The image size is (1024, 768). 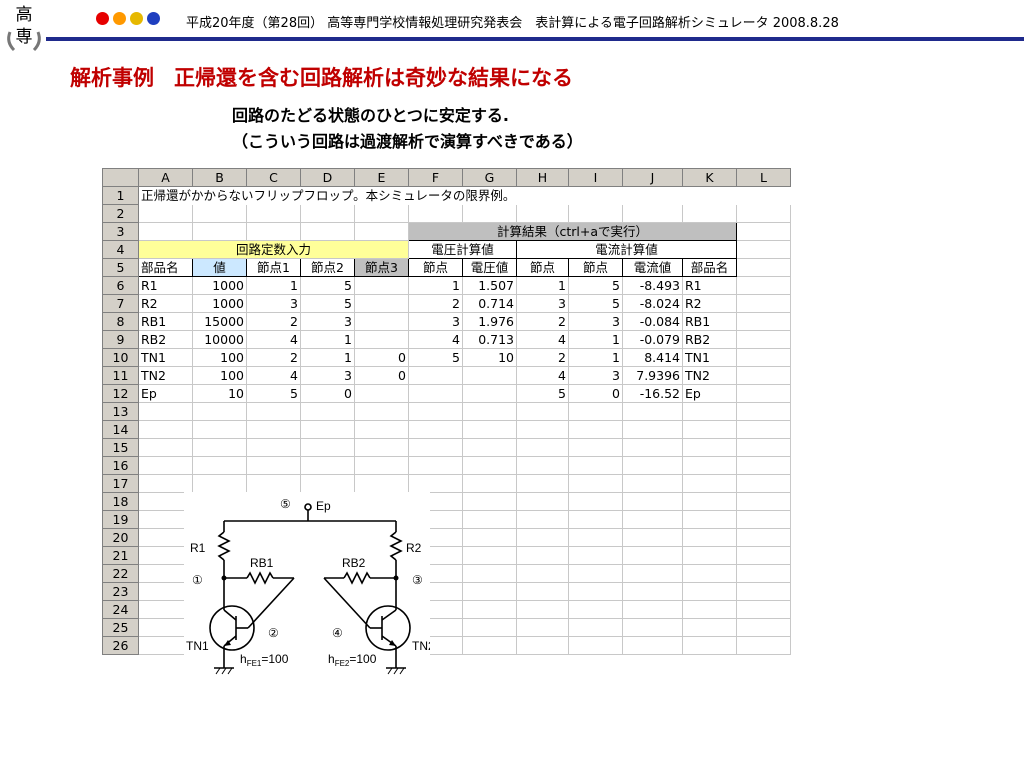 I want to click on cell: TN1, so click(x=709, y=357).